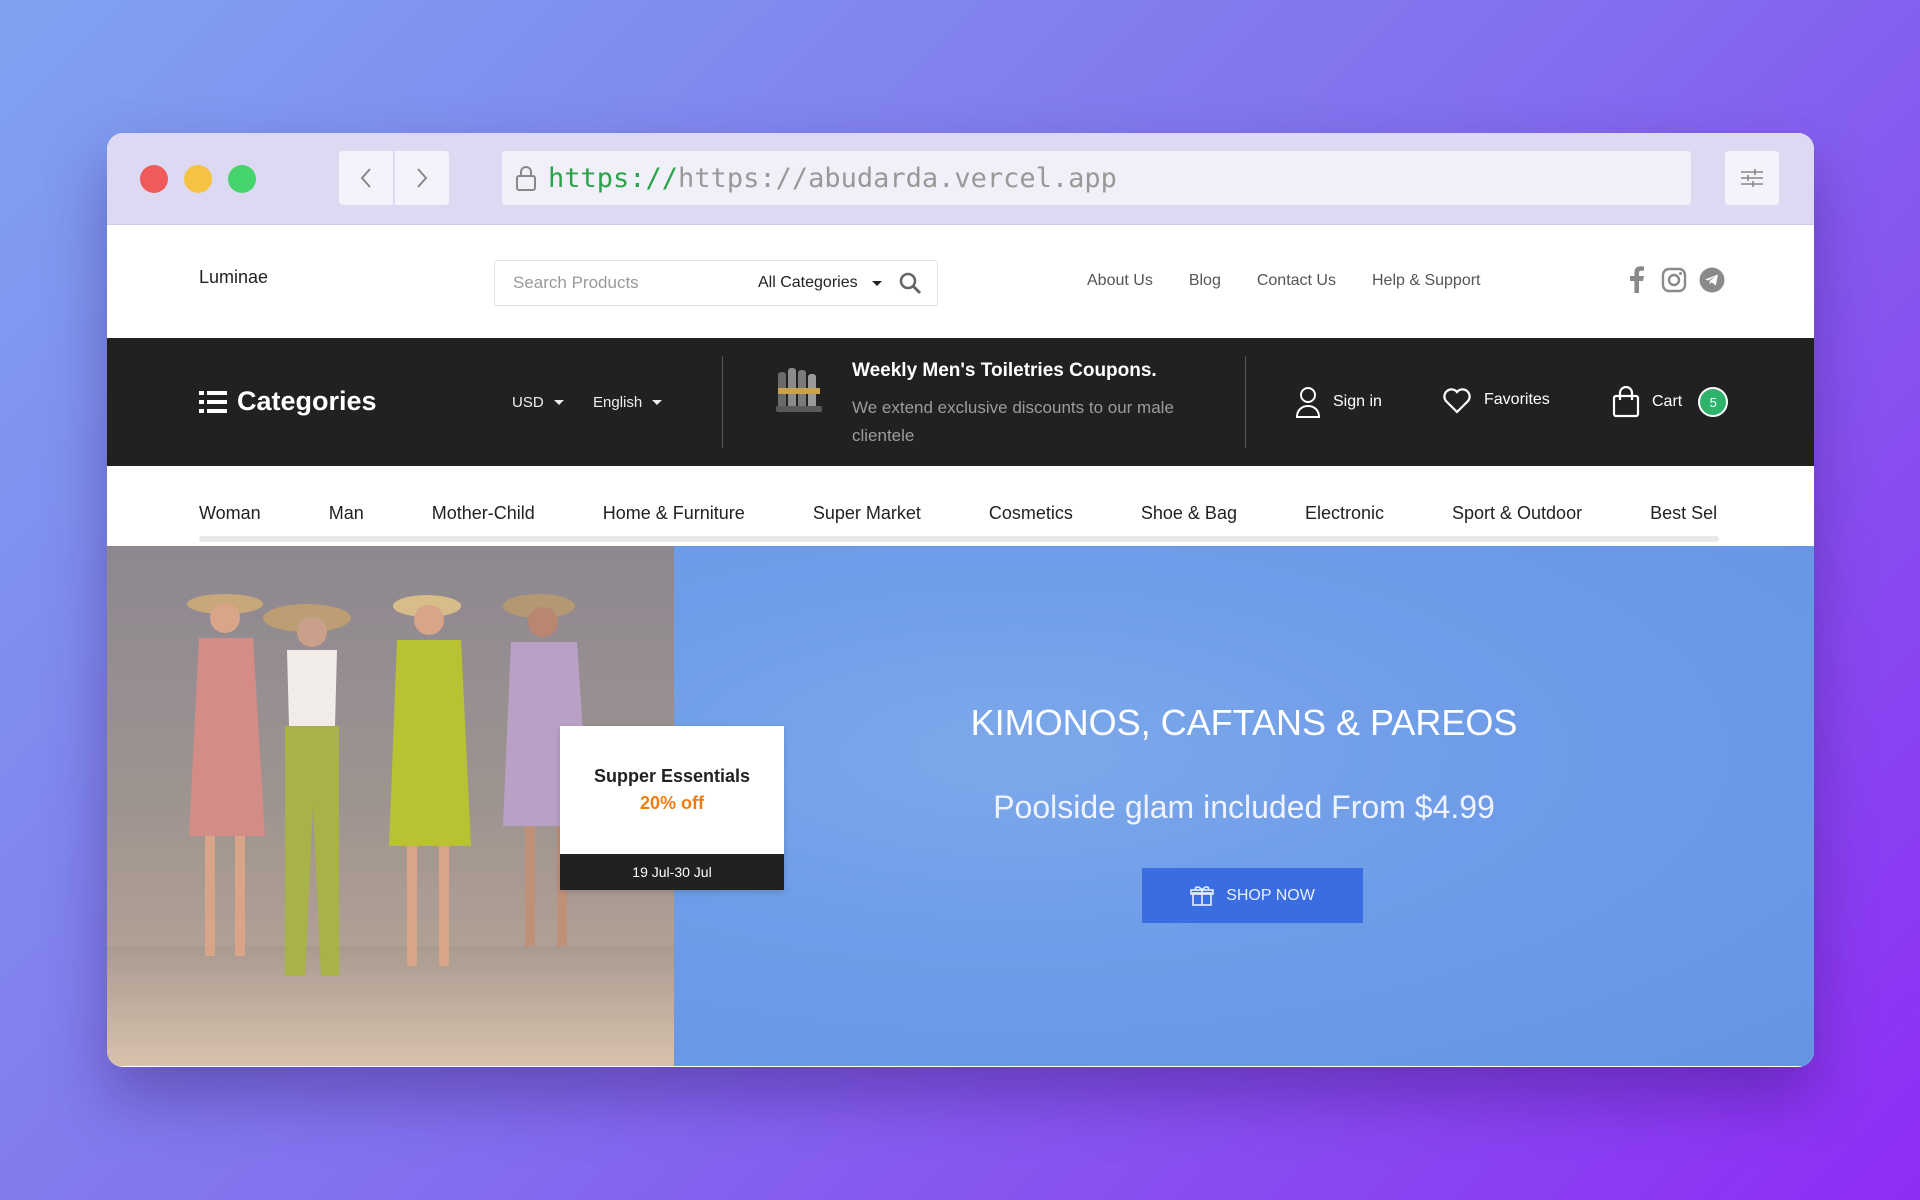 The width and height of the screenshot is (1920, 1200). Describe the element at coordinates (233, 277) in the screenshot. I see `site-logo: Luminae` at that location.